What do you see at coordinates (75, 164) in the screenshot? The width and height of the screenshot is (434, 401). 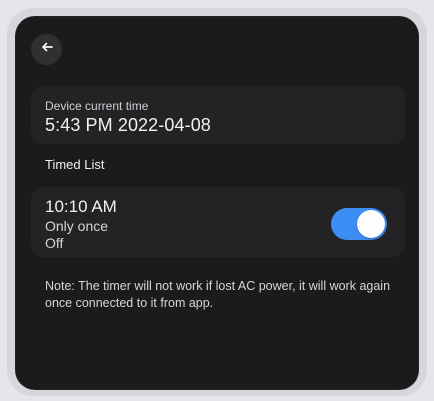 I see `timed-list-title: Timed List` at bounding box center [75, 164].